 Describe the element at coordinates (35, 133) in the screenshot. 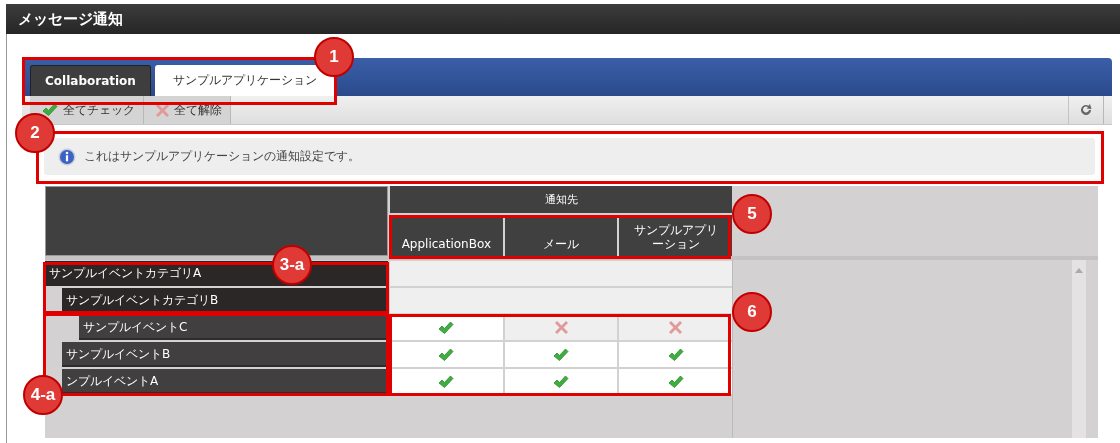

I see `callout-badge: 2` at that location.